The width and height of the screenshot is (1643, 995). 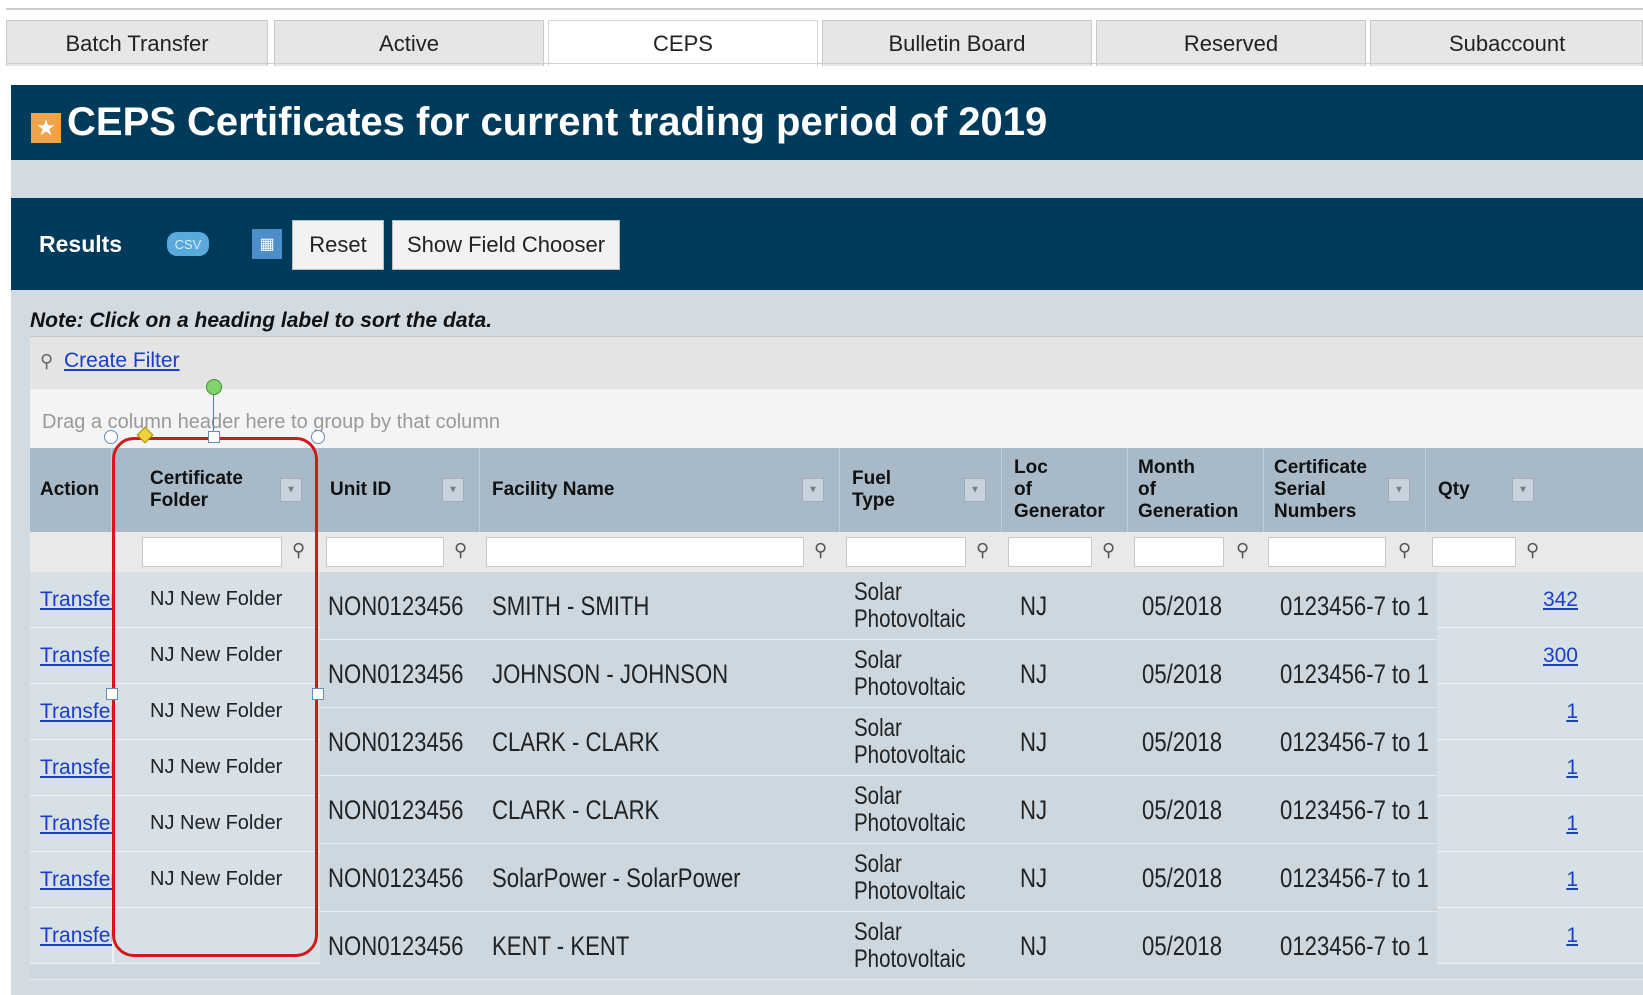 I want to click on month-filter-input, so click(x=1179, y=552).